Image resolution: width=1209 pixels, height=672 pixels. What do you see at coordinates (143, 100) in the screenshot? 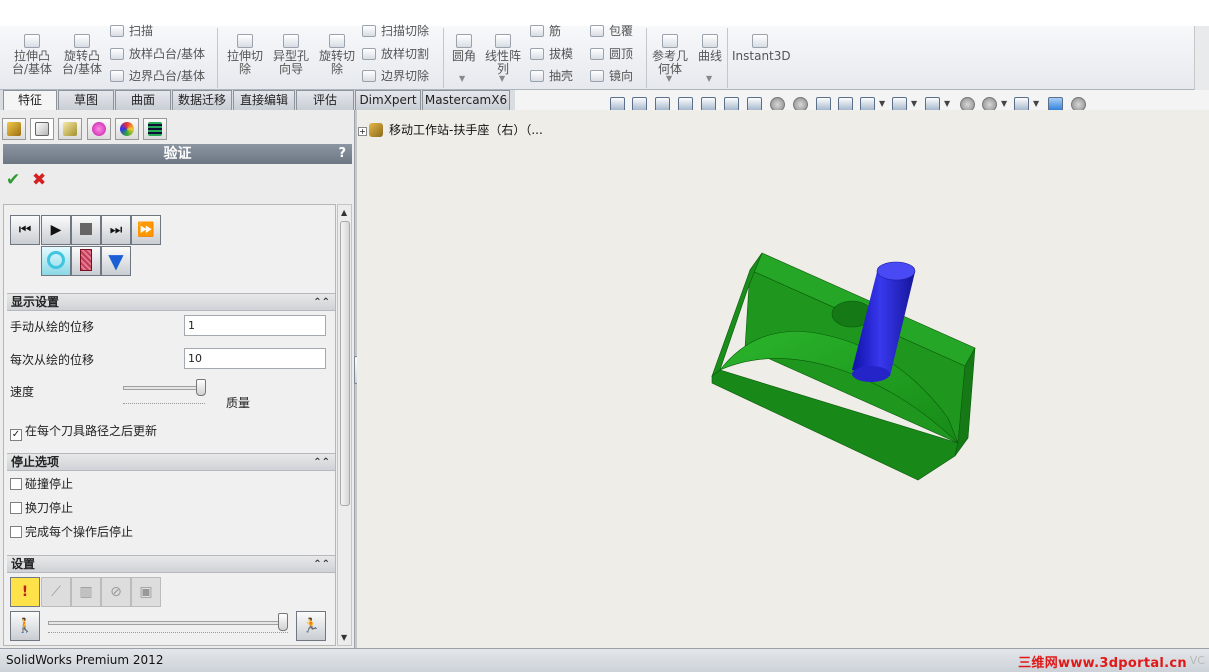
I see `tab-surfaces: 曲面` at bounding box center [143, 100].